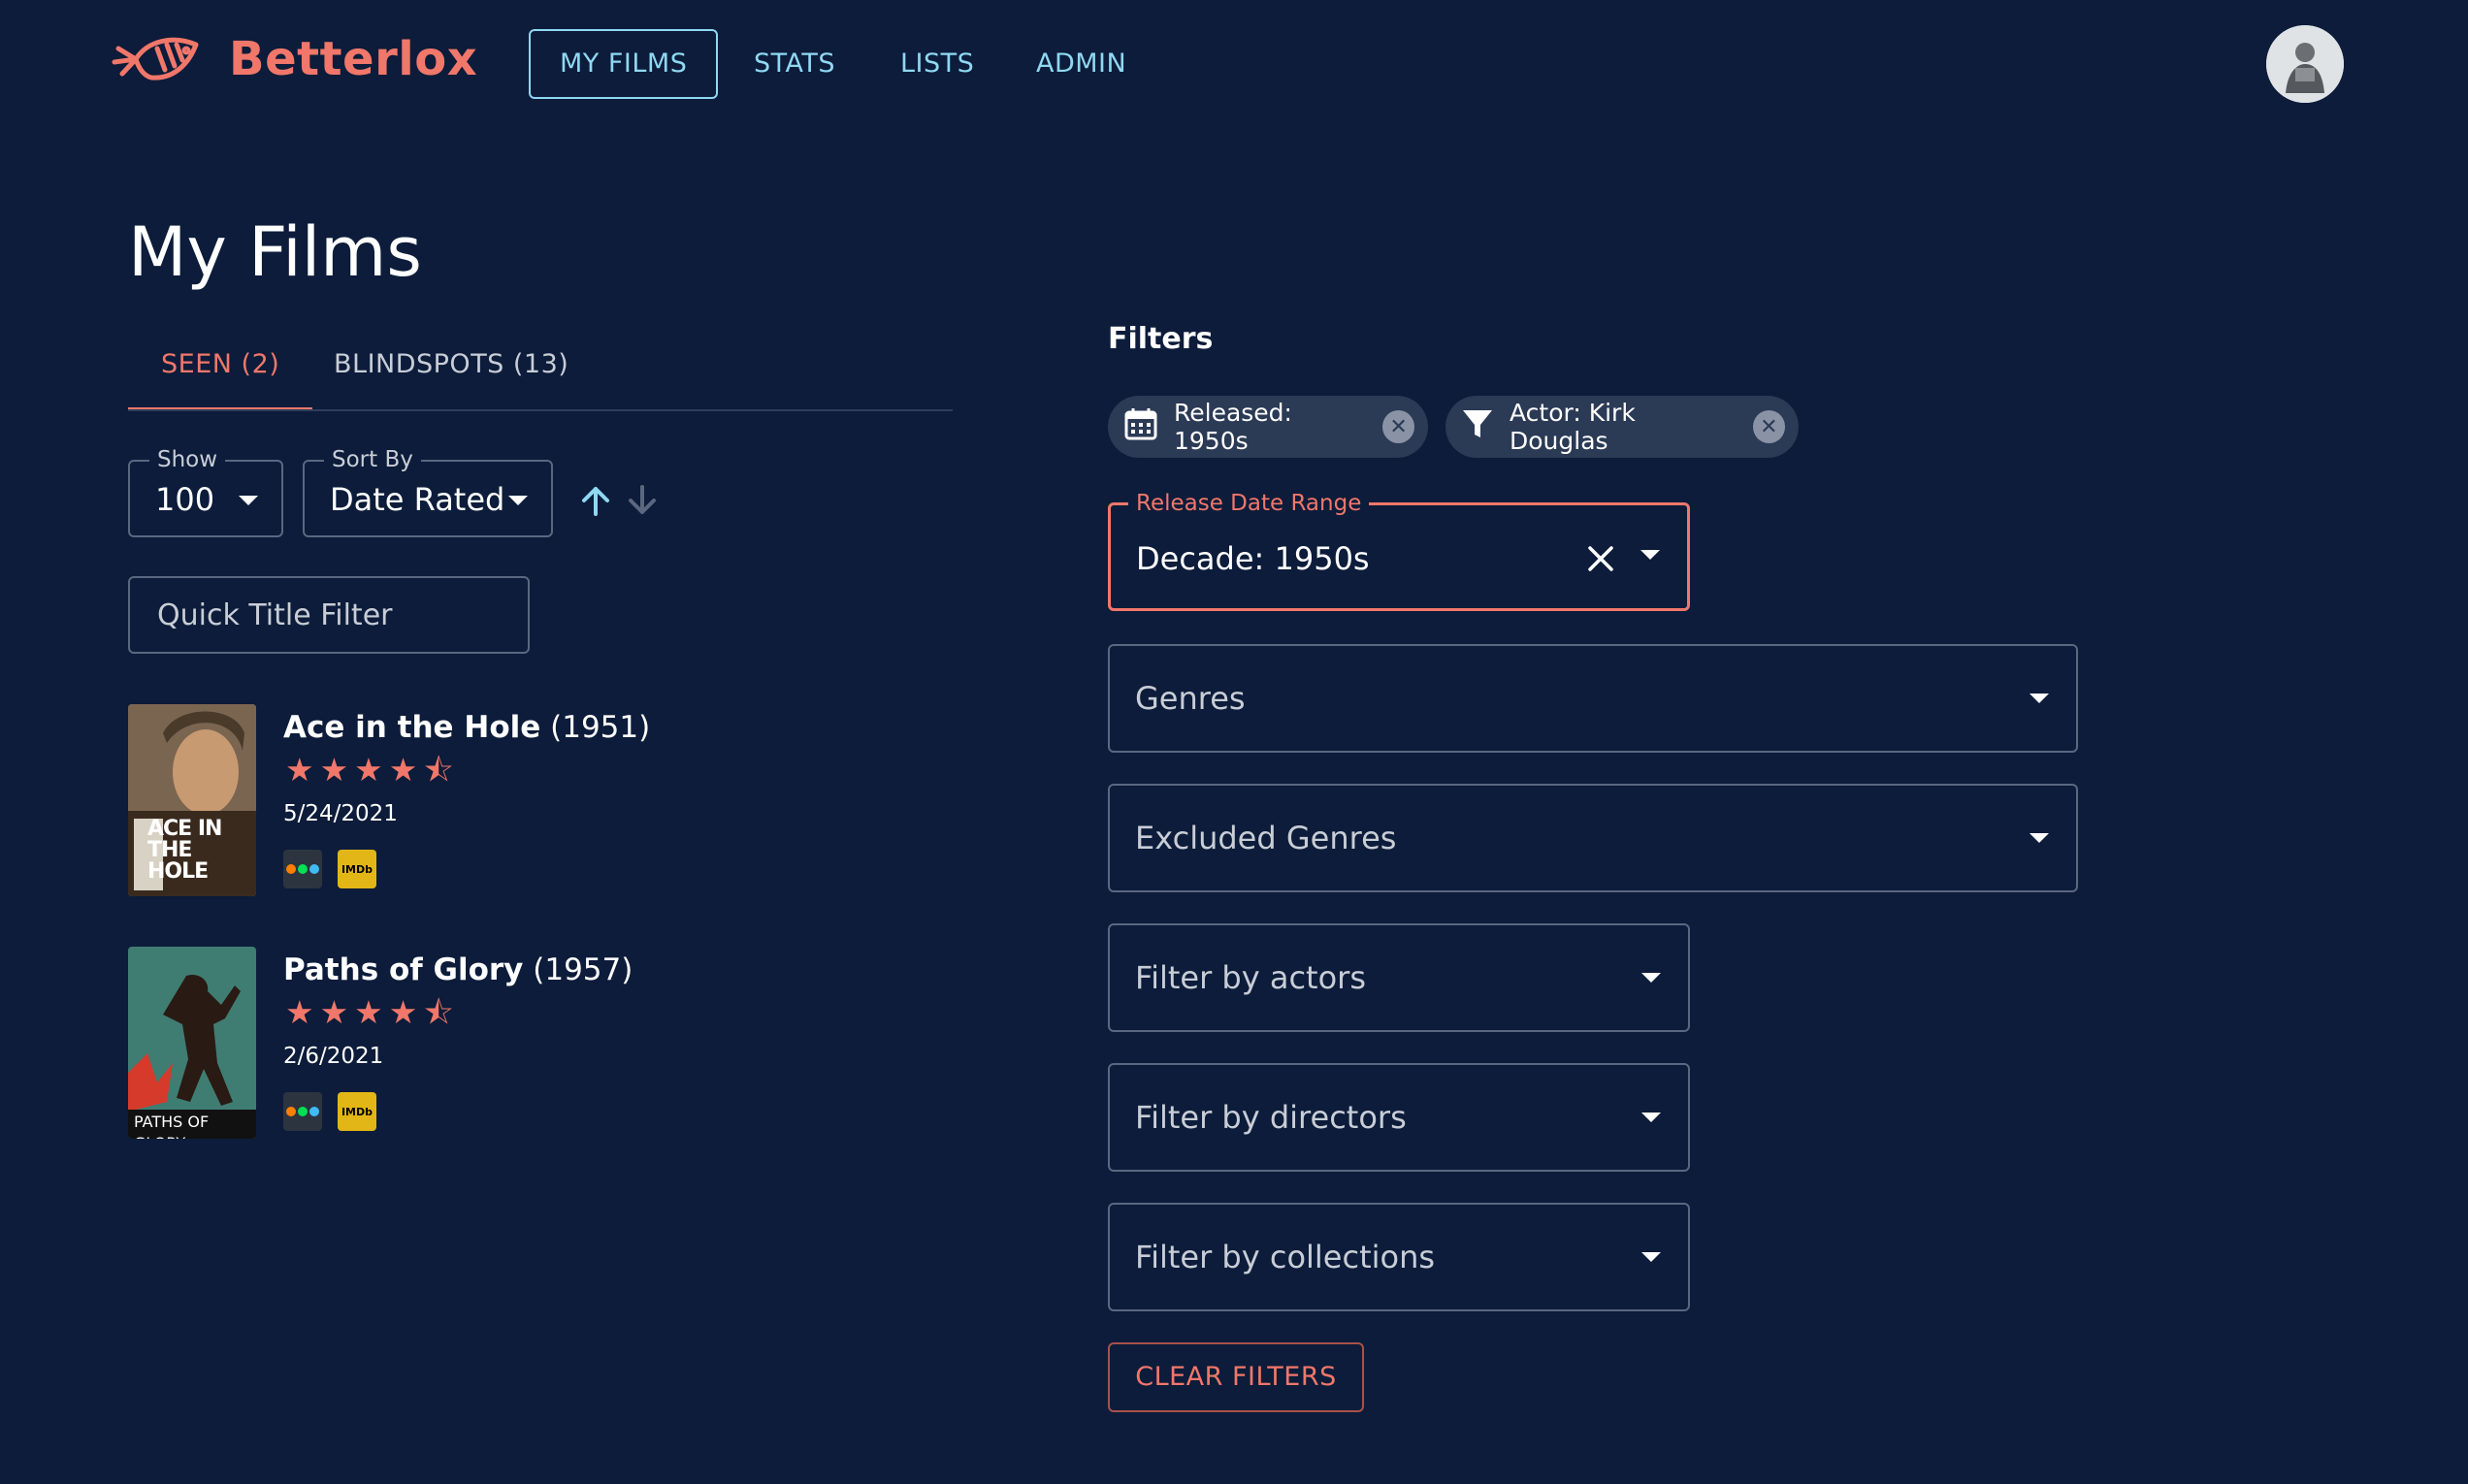 The image size is (2468, 1484). I want to click on collections-placeholder: Filter by collections, so click(1285, 1257).